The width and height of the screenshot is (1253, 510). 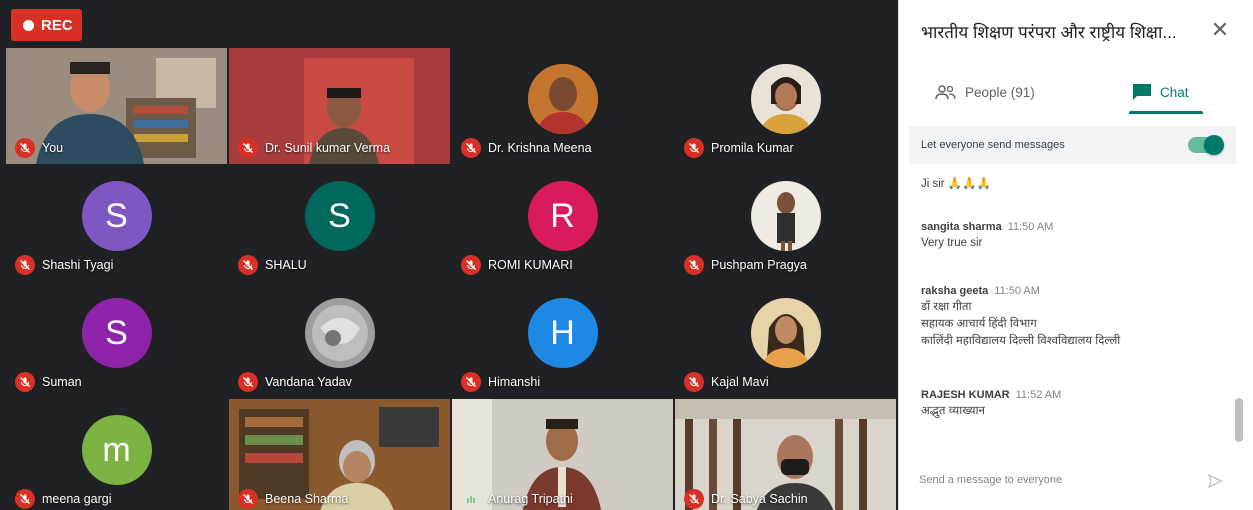 What do you see at coordinates (1071, 236) in the screenshot?
I see `chat-message: sangita sharma 11:50 AM Very true sir` at bounding box center [1071, 236].